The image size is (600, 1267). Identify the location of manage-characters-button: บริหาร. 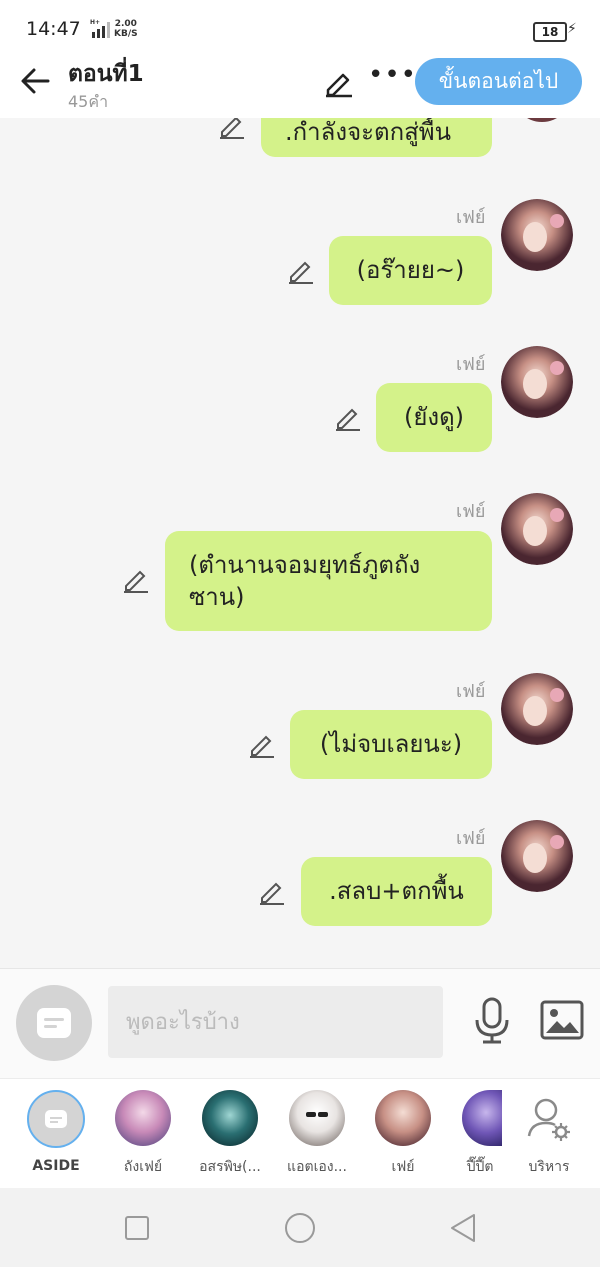
(549, 1134).